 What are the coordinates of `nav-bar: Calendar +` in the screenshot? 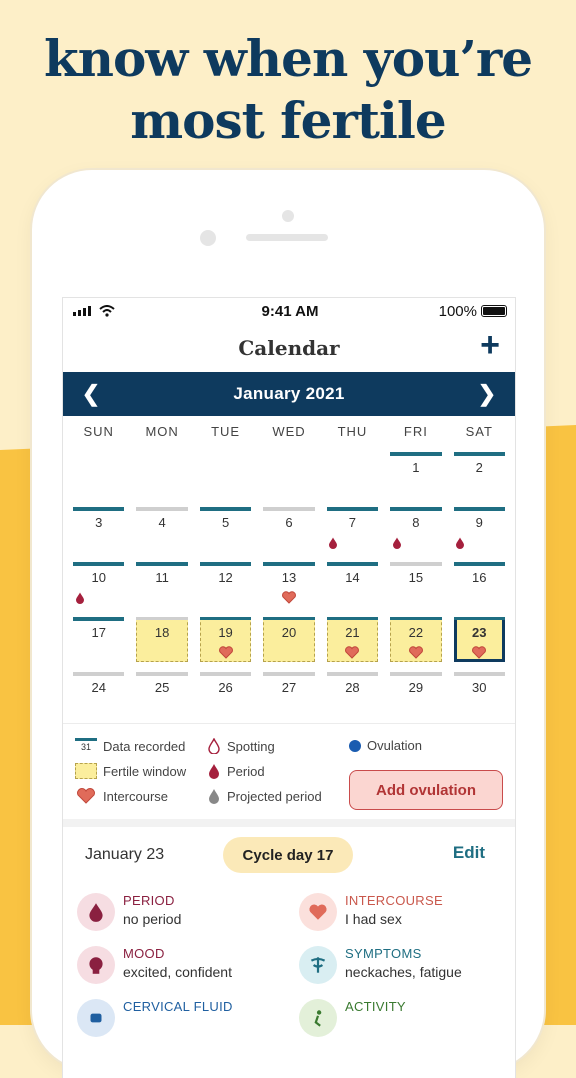 It's located at (289, 348).